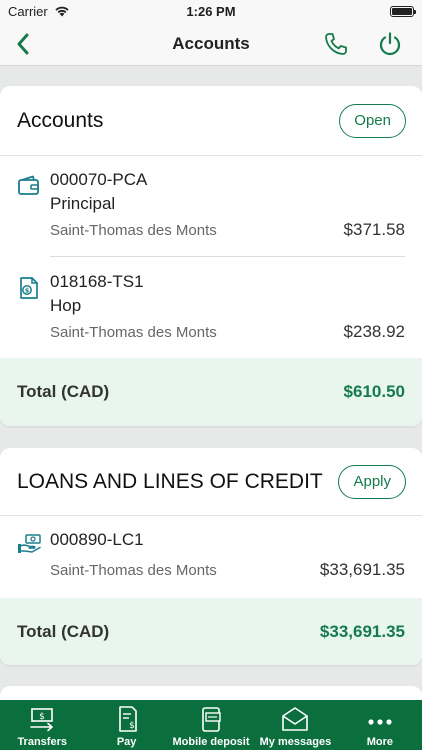 The height and width of the screenshot is (750, 422). What do you see at coordinates (295, 742) in the screenshot?
I see `tab-label: My messages` at bounding box center [295, 742].